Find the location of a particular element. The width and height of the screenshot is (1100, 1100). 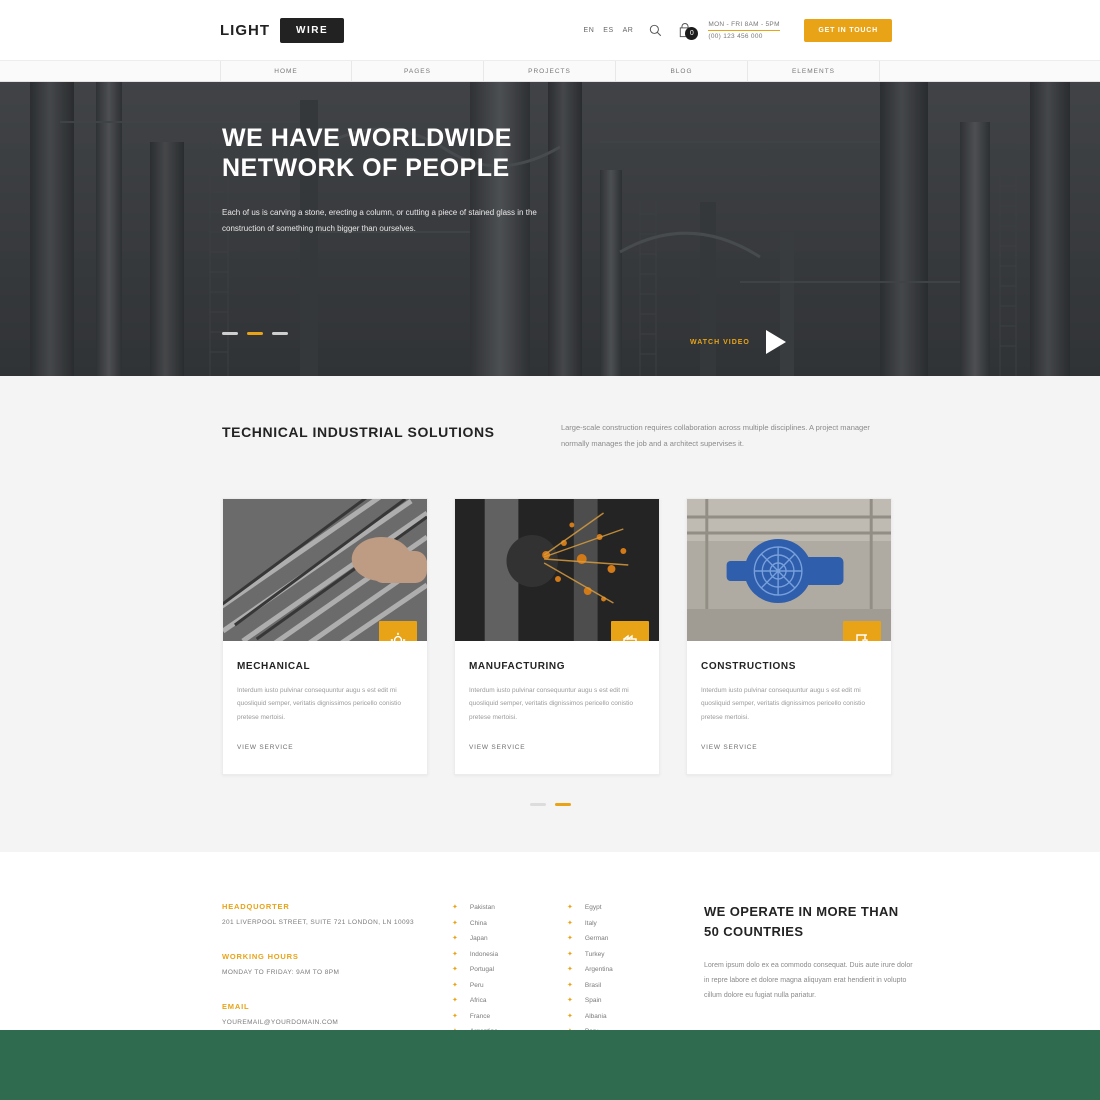

hours-divider is located at coordinates (744, 30).